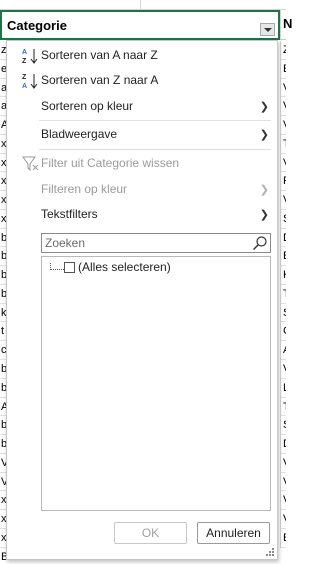 This screenshot has width=320, height=564. What do you see at coordinates (142, 190) in the screenshot?
I see `menu-item-filter-by-color: Filteren op kleur ❯` at bounding box center [142, 190].